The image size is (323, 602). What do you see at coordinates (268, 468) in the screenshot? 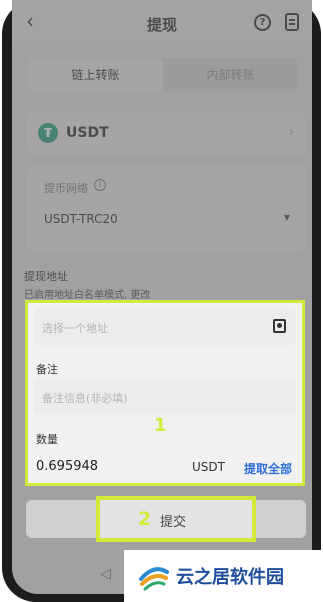
I see `withdraw-all-button: 提取全部` at bounding box center [268, 468].